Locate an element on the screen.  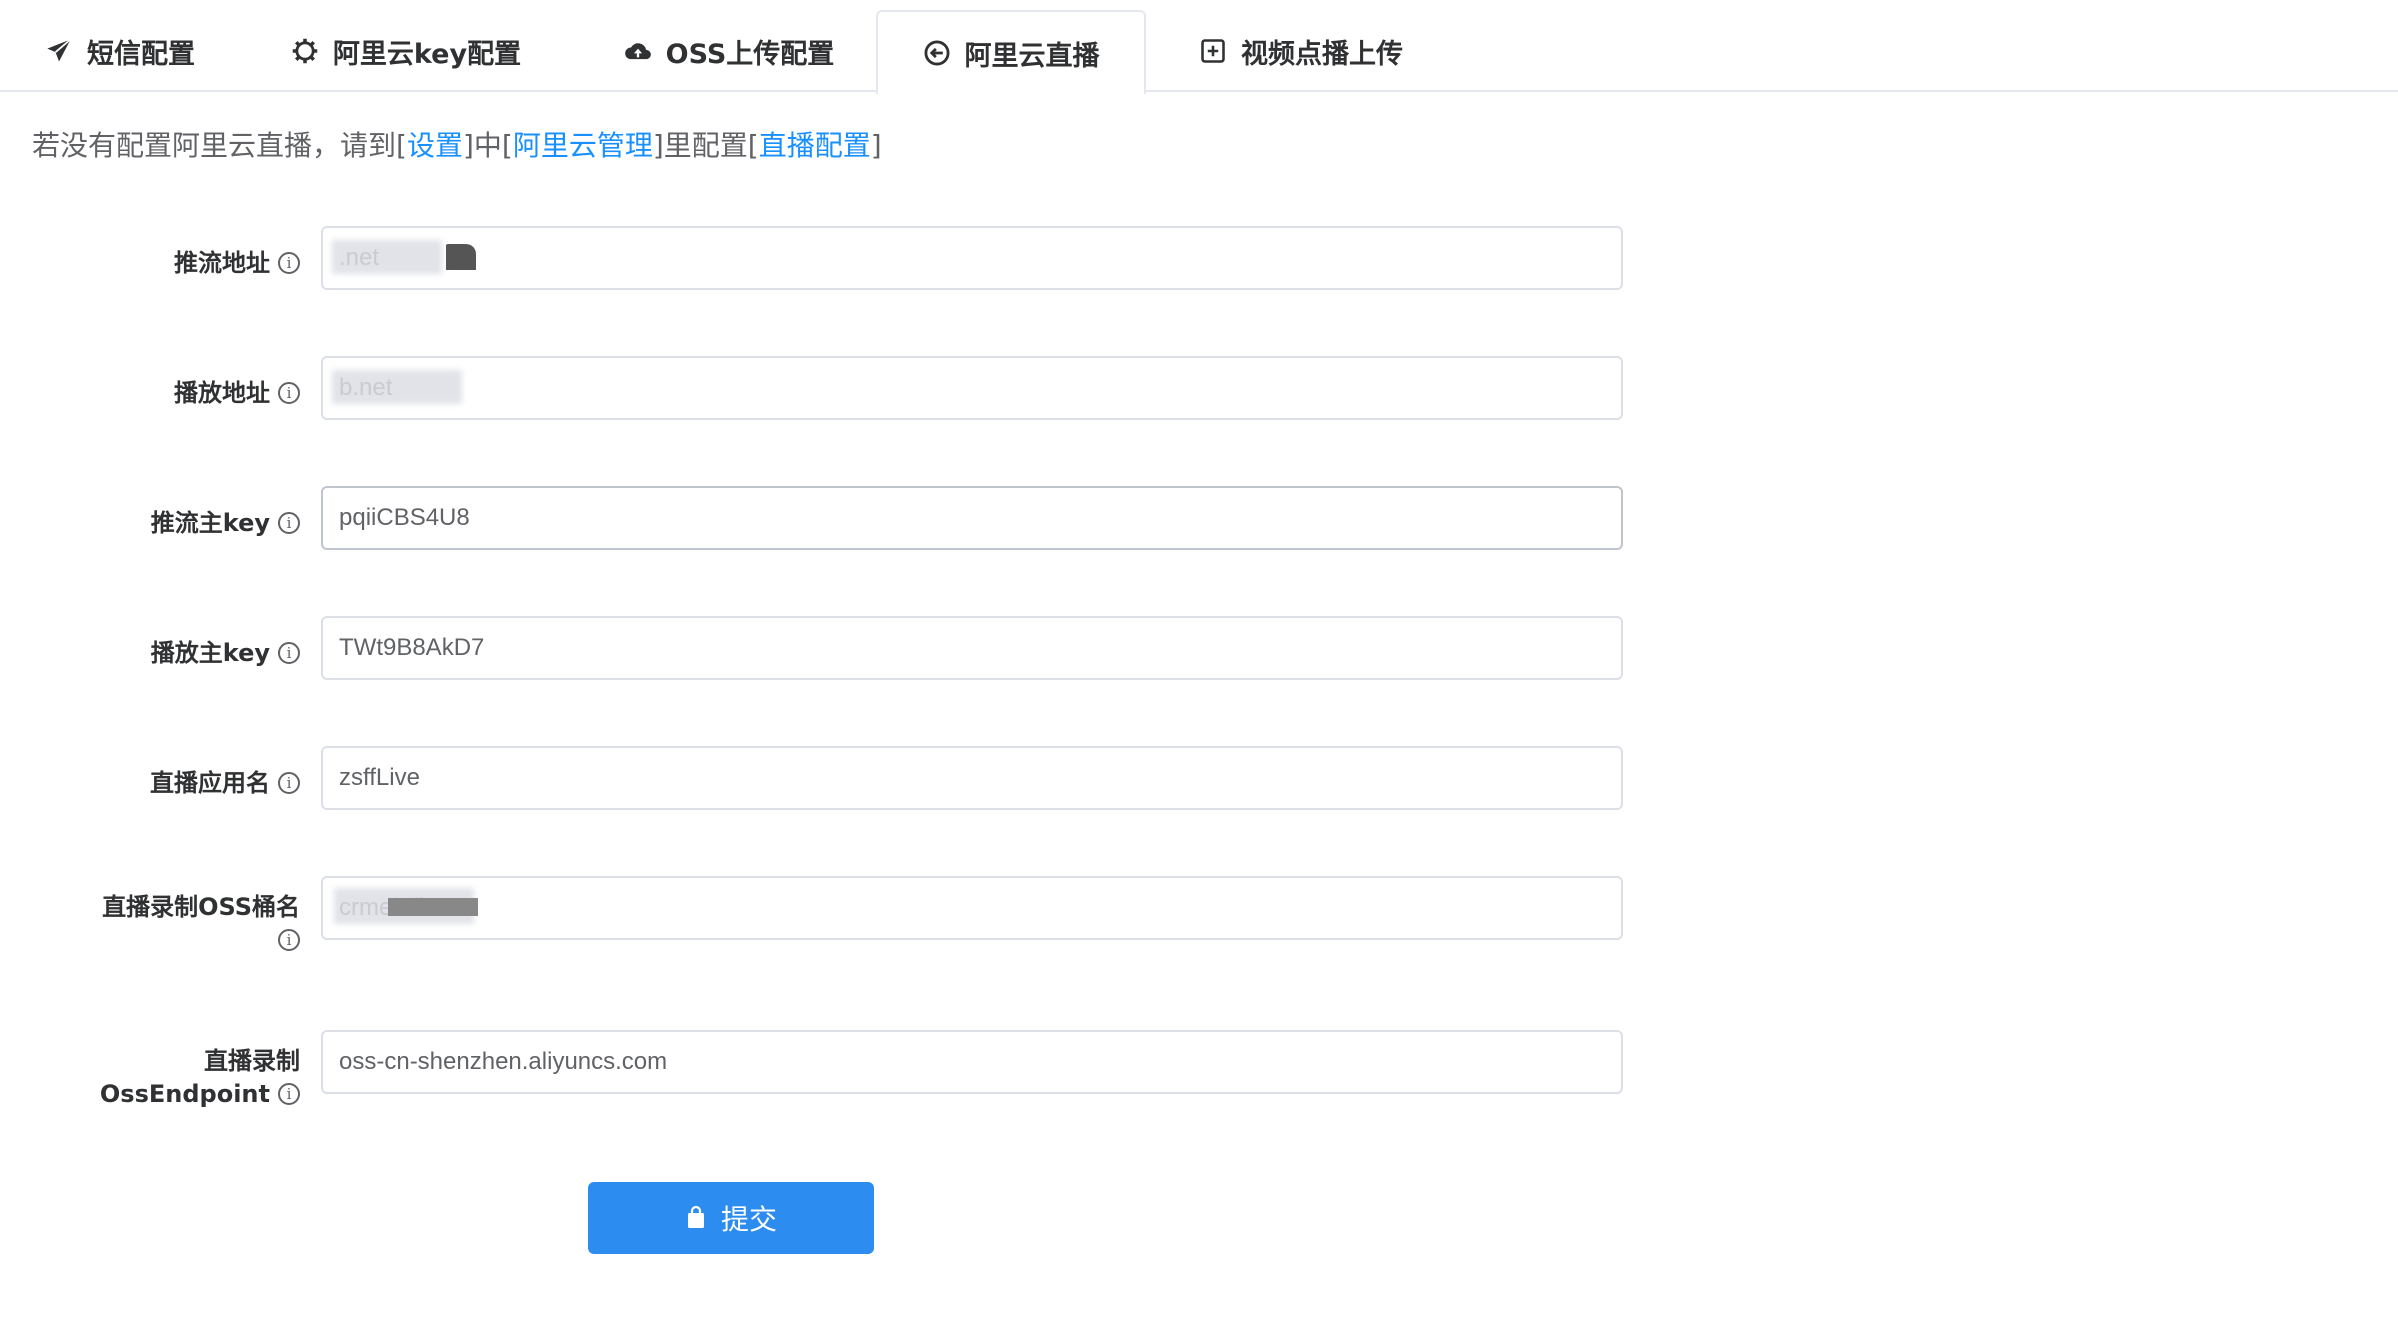
tab-aliyun-live: 阿里云直播 is located at coordinates (1011, 52).